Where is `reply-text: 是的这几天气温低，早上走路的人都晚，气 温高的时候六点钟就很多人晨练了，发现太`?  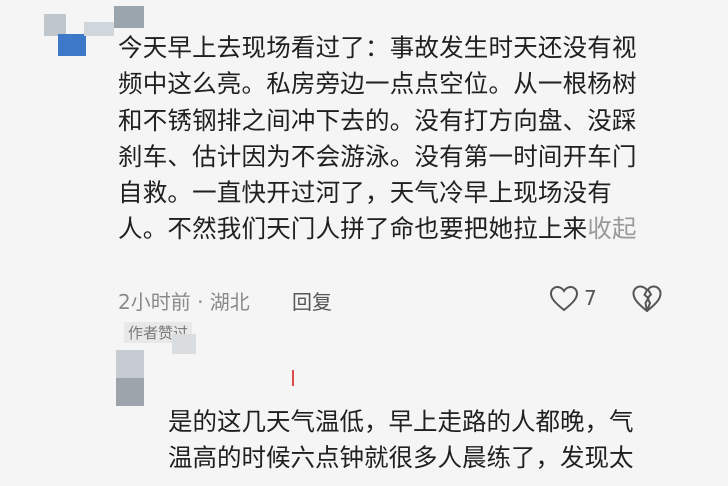 reply-text: 是的这几天气温低，早上走路的人都晚，气 温高的时候六点钟就很多人晨练了，发现太 is located at coordinates (428, 440).